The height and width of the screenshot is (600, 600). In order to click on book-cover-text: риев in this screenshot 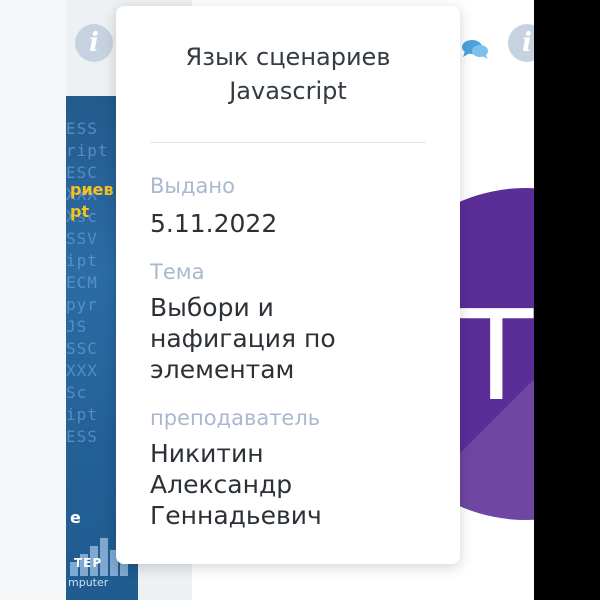, I will do `click(92, 189)`.